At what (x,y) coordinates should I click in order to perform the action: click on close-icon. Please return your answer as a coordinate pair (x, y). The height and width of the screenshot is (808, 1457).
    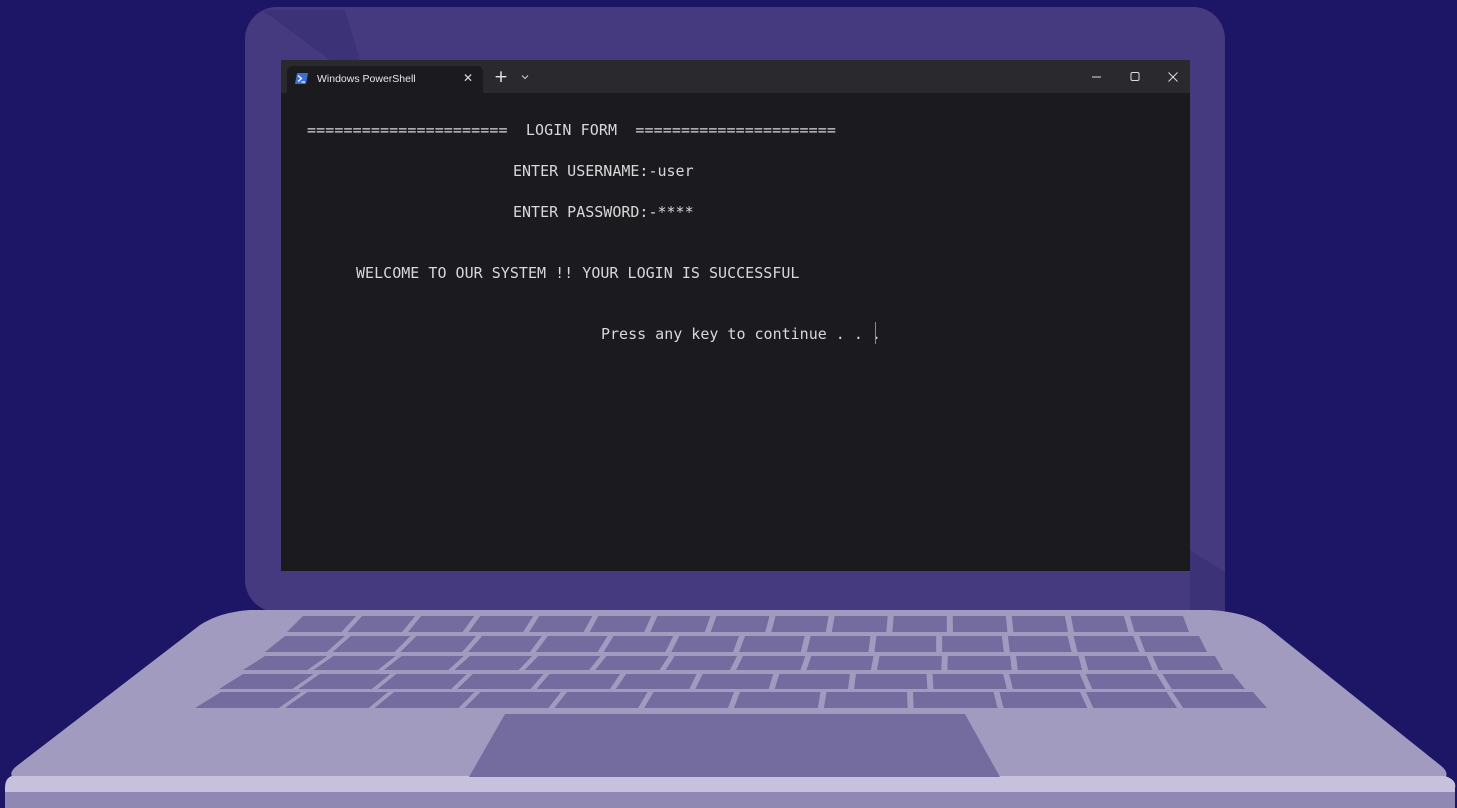
    Looking at the image, I should click on (1173, 77).